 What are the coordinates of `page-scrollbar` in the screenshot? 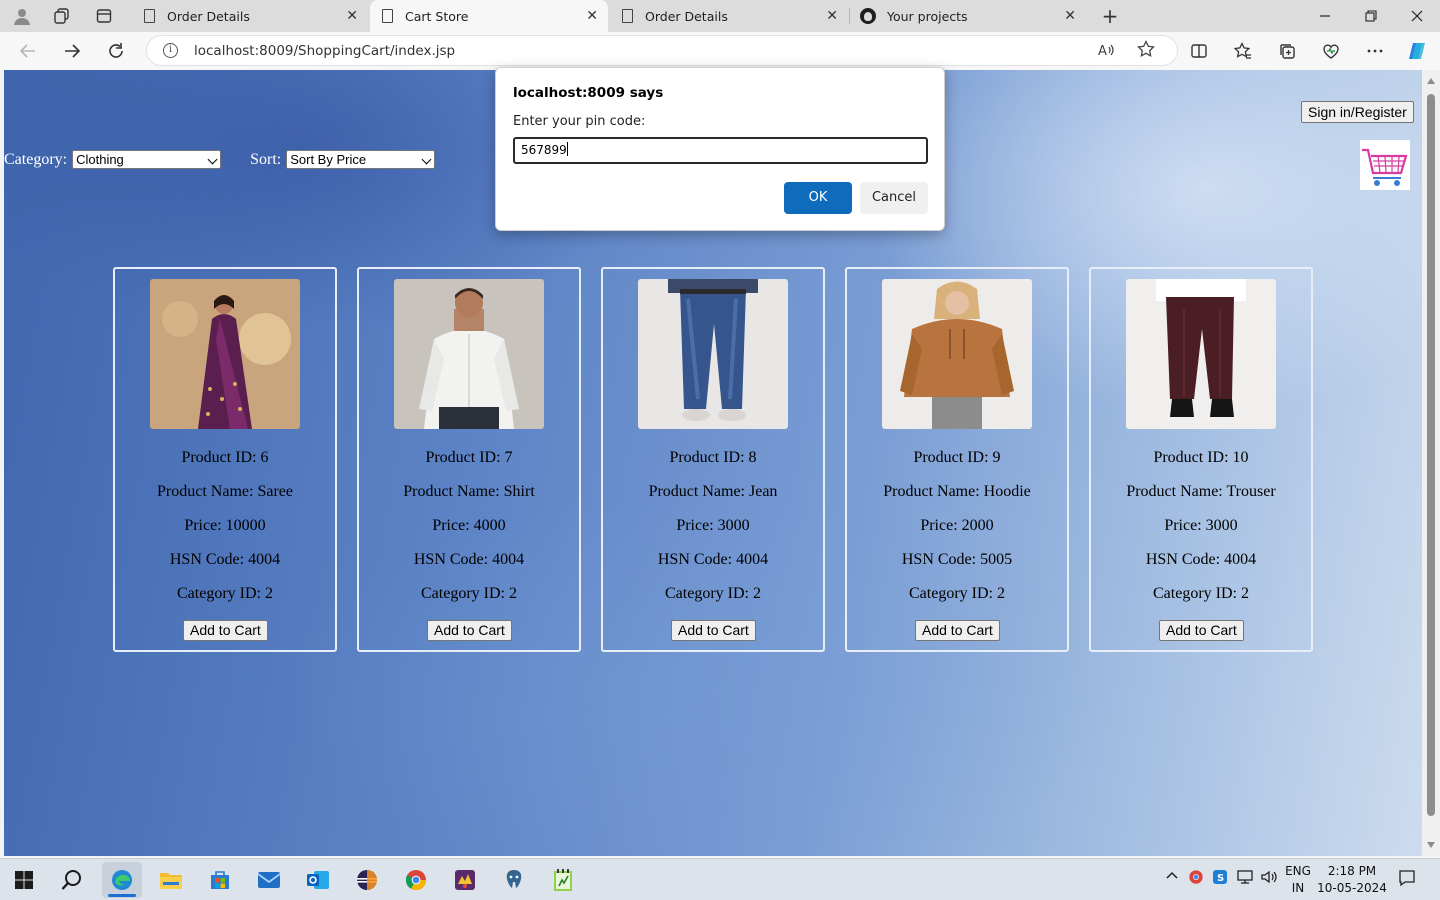 It's located at (1431, 463).